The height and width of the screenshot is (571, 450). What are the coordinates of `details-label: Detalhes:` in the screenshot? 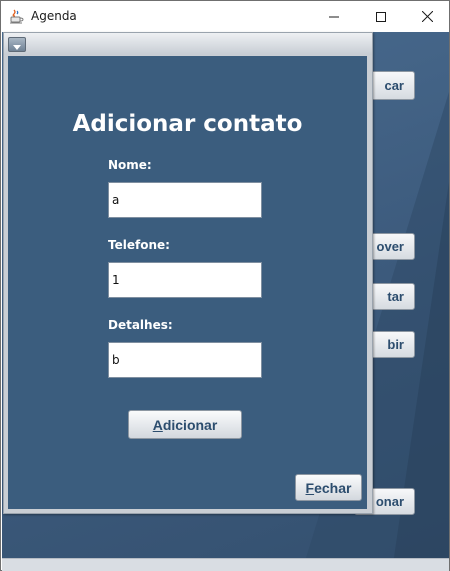 It's located at (140, 325).